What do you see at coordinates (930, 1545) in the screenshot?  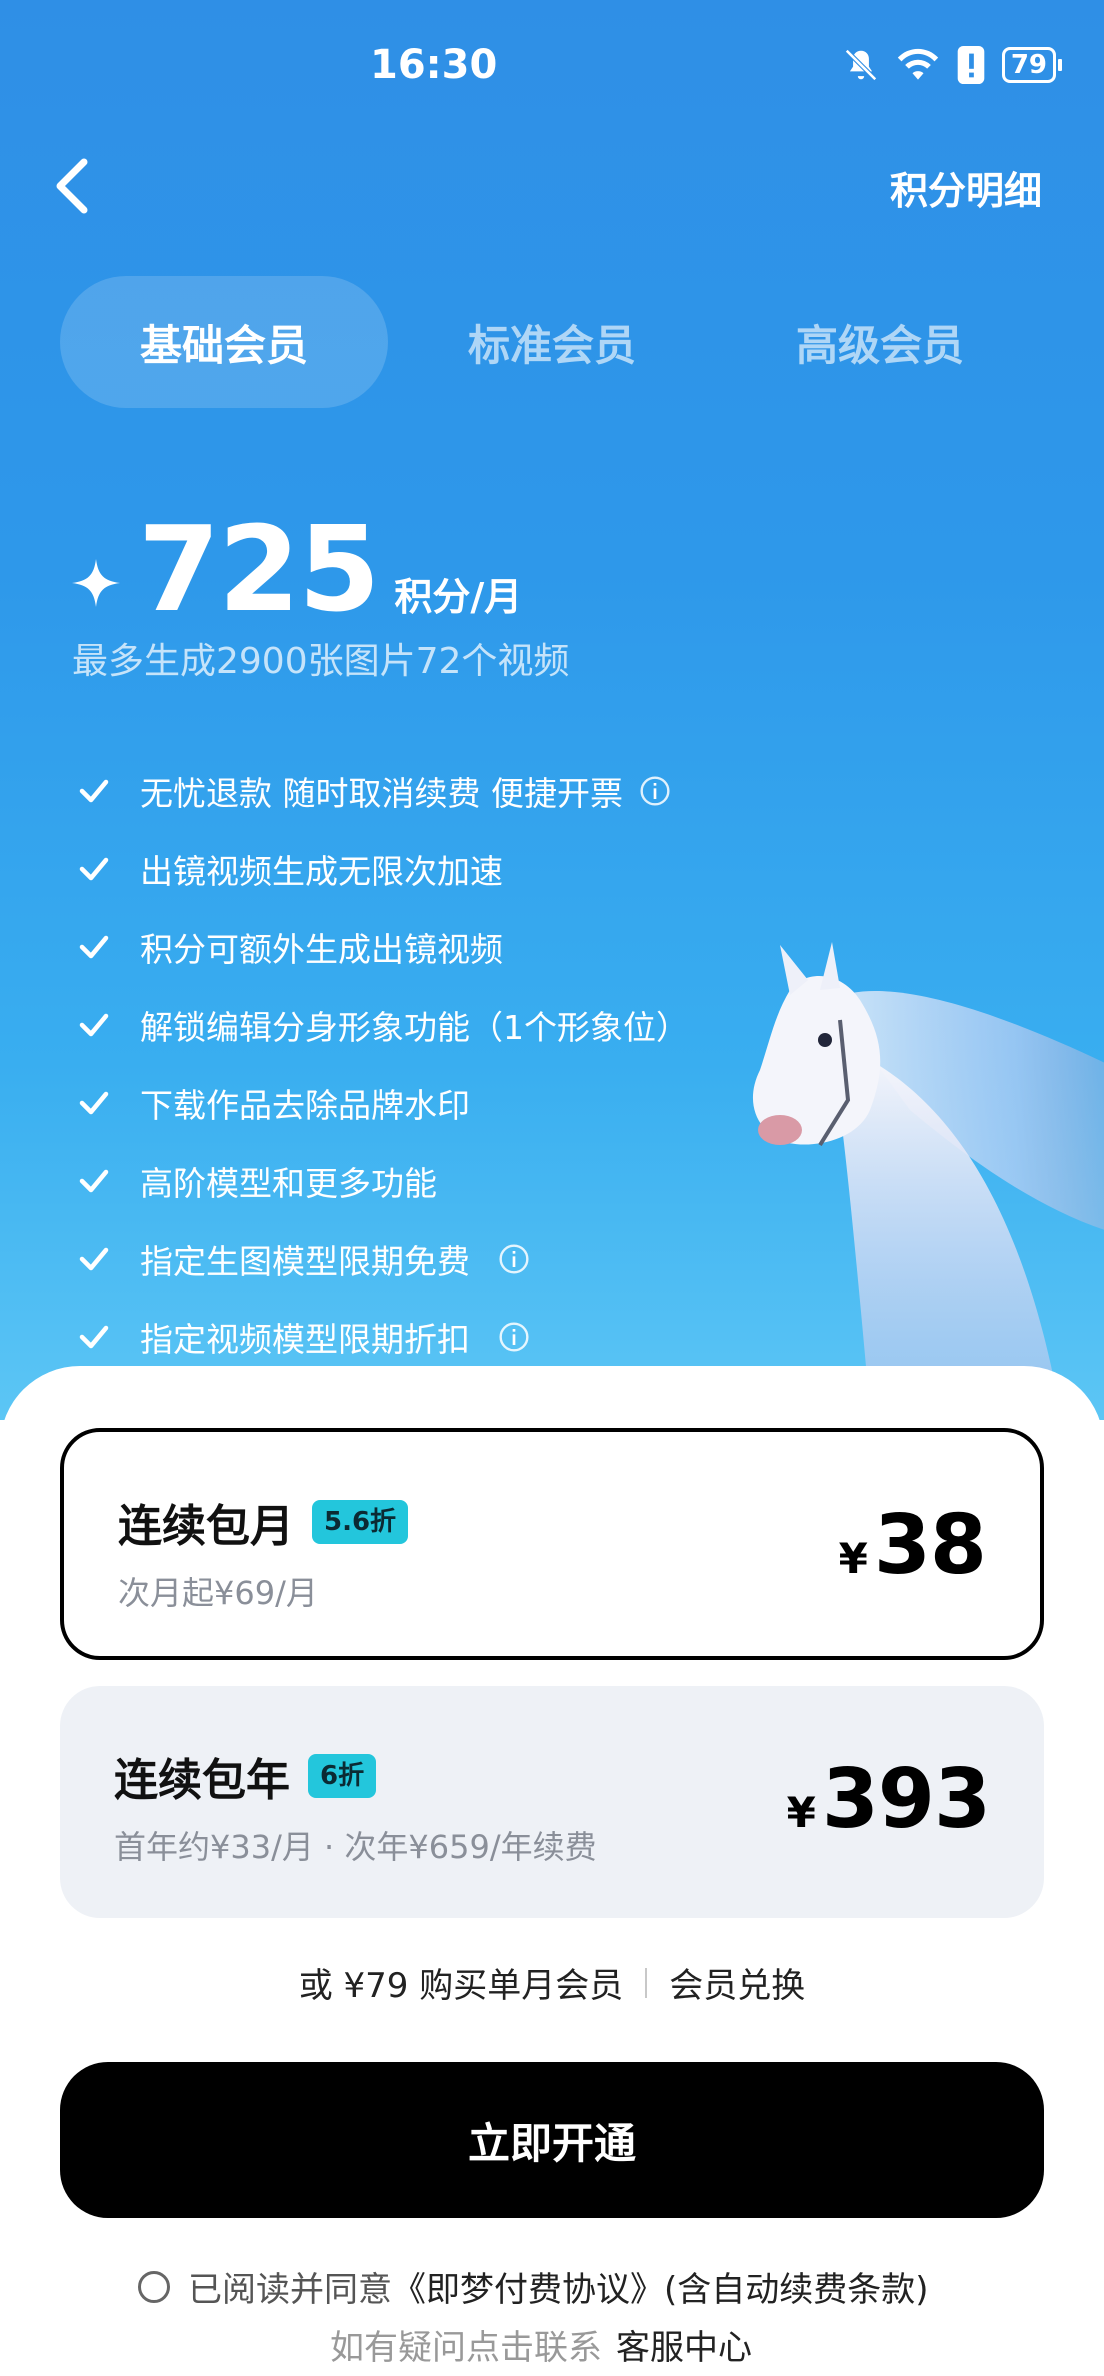 I see `price-amount: 38` at bounding box center [930, 1545].